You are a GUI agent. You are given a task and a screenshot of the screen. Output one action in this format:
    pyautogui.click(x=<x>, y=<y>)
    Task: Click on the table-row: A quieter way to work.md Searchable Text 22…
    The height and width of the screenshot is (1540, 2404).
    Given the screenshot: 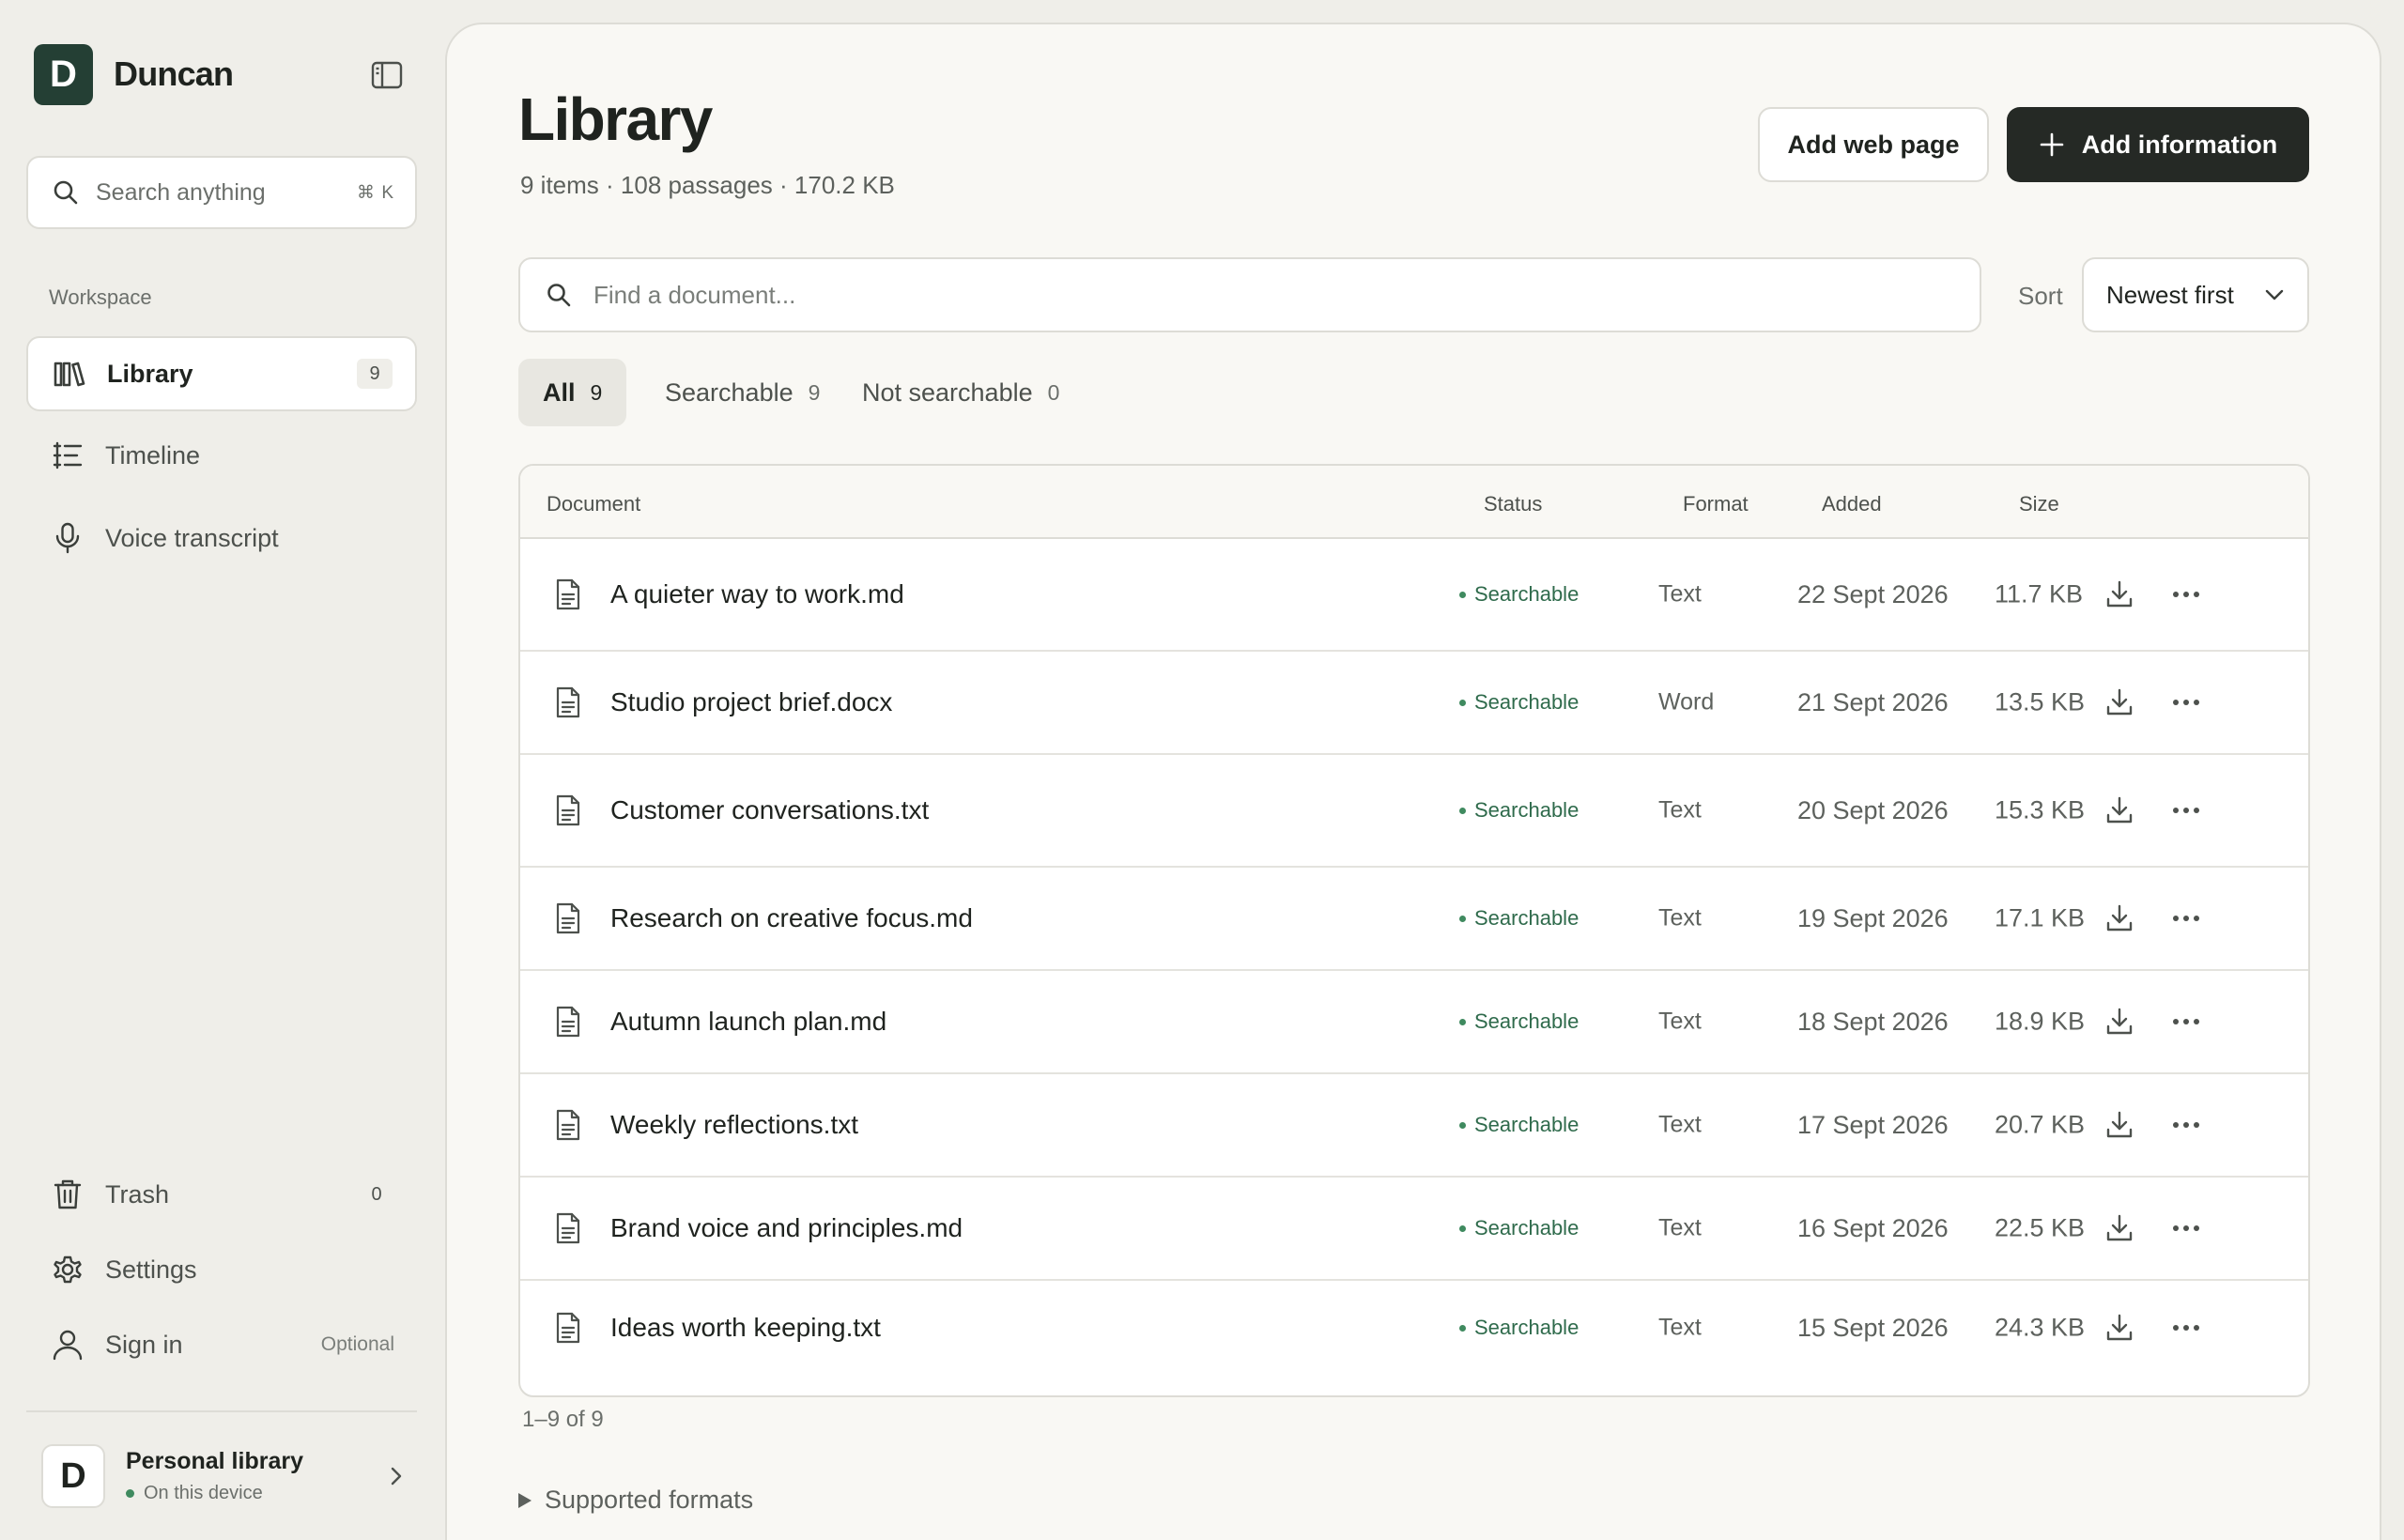 What is the action you would take?
    pyautogui.click(x=1414, y=595)
    